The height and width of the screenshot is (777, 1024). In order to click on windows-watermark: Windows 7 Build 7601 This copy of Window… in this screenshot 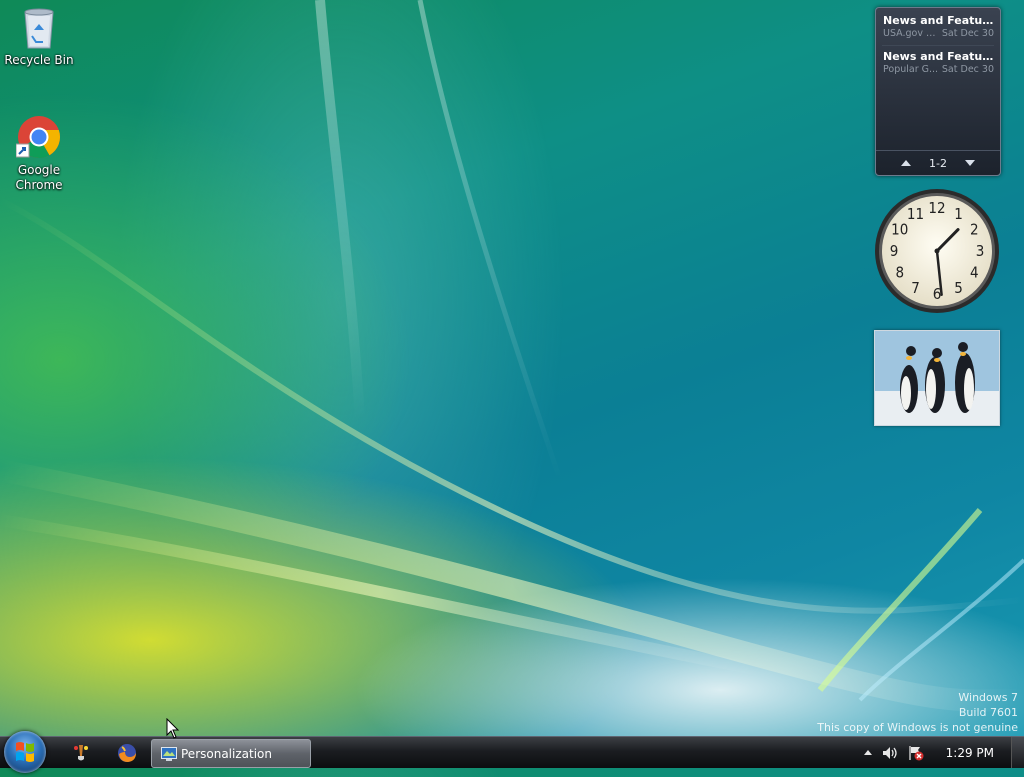, I will do `click(917, 712)`.